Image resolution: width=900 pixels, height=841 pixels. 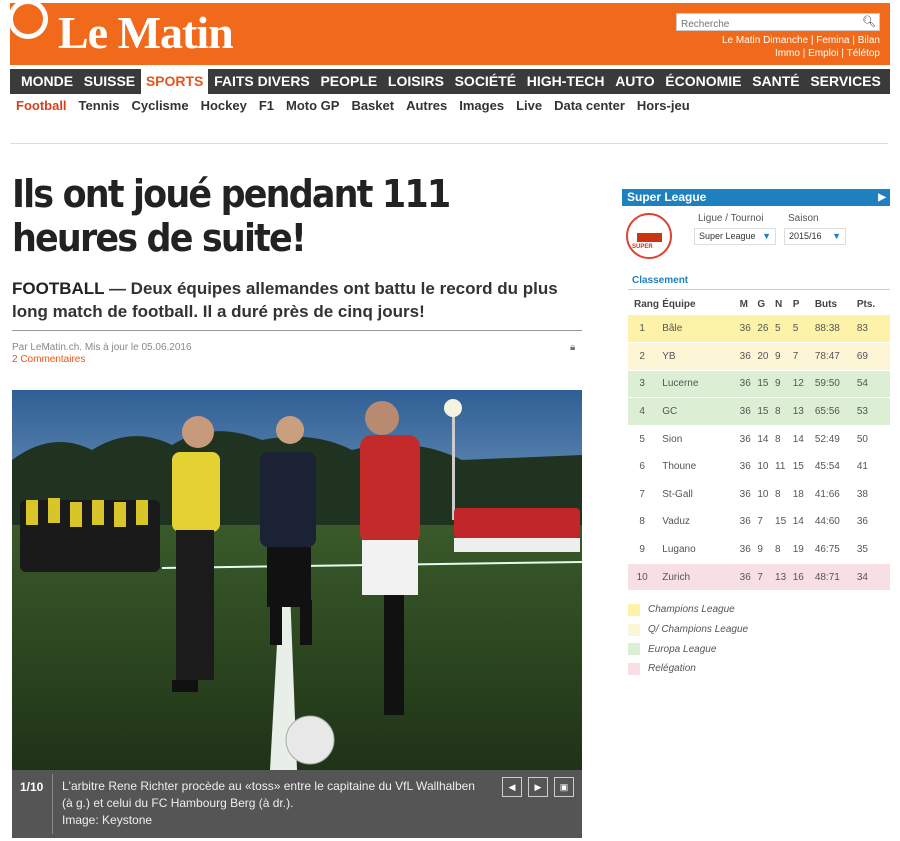 What do you see at coordinates (873, 494) in the screenshot?
I see `table-cell-pts: 38` at bounding box center [873, 494].